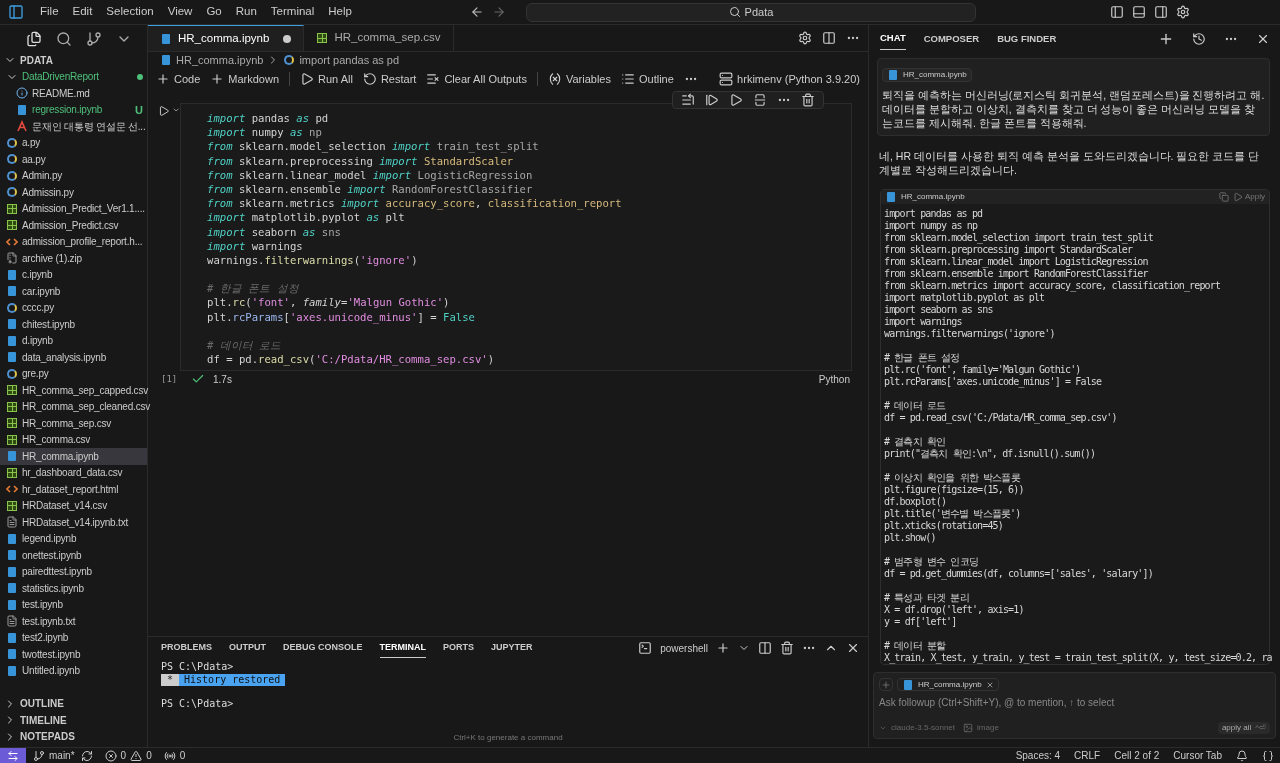 The width and height of the screenshot is (1280, 763). What do you see at coordinates (1242, 755) in the screenshot?
I see `notifications-icon` at bounding box center [1242, 755].